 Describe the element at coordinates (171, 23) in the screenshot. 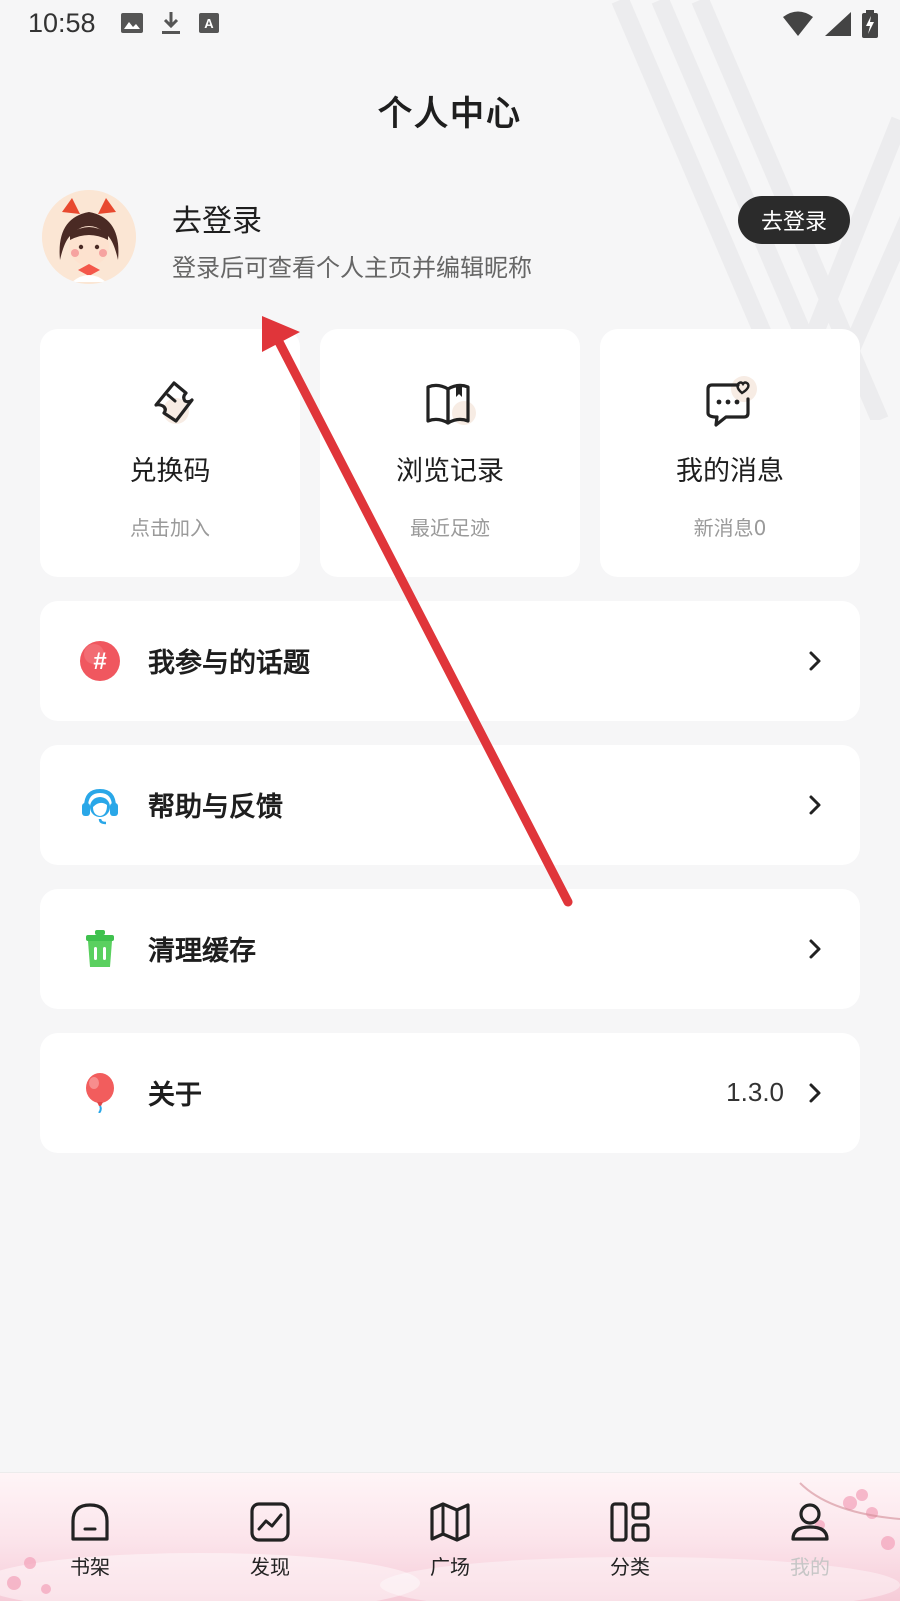

I see `download-icon` at that location.